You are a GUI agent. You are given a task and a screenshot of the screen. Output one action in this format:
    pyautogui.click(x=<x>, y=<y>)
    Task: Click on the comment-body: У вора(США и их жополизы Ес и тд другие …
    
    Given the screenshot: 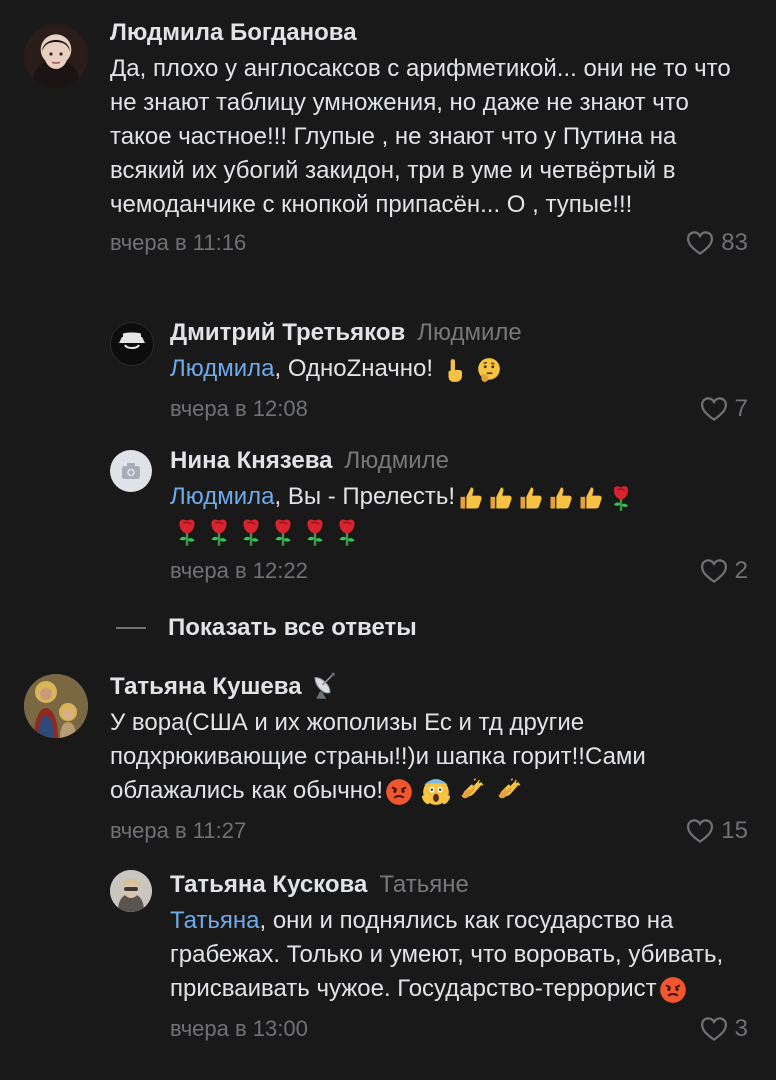 What is the action you would take?
    pyautogui.click(x=378, y=756)
    